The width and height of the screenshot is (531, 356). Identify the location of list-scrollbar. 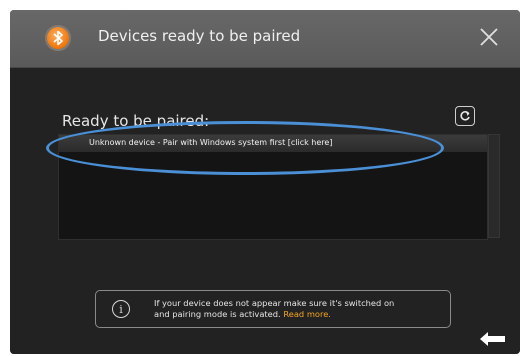
(494, 186).